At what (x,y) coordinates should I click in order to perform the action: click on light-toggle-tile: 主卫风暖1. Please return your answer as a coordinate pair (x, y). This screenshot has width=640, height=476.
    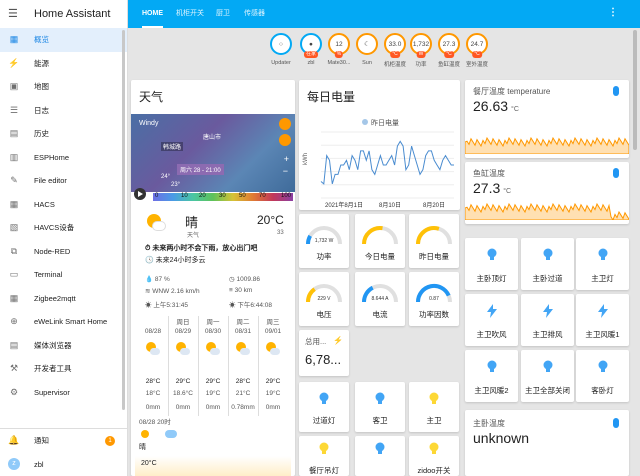
    Looking at the image, I should click on (602, 320).